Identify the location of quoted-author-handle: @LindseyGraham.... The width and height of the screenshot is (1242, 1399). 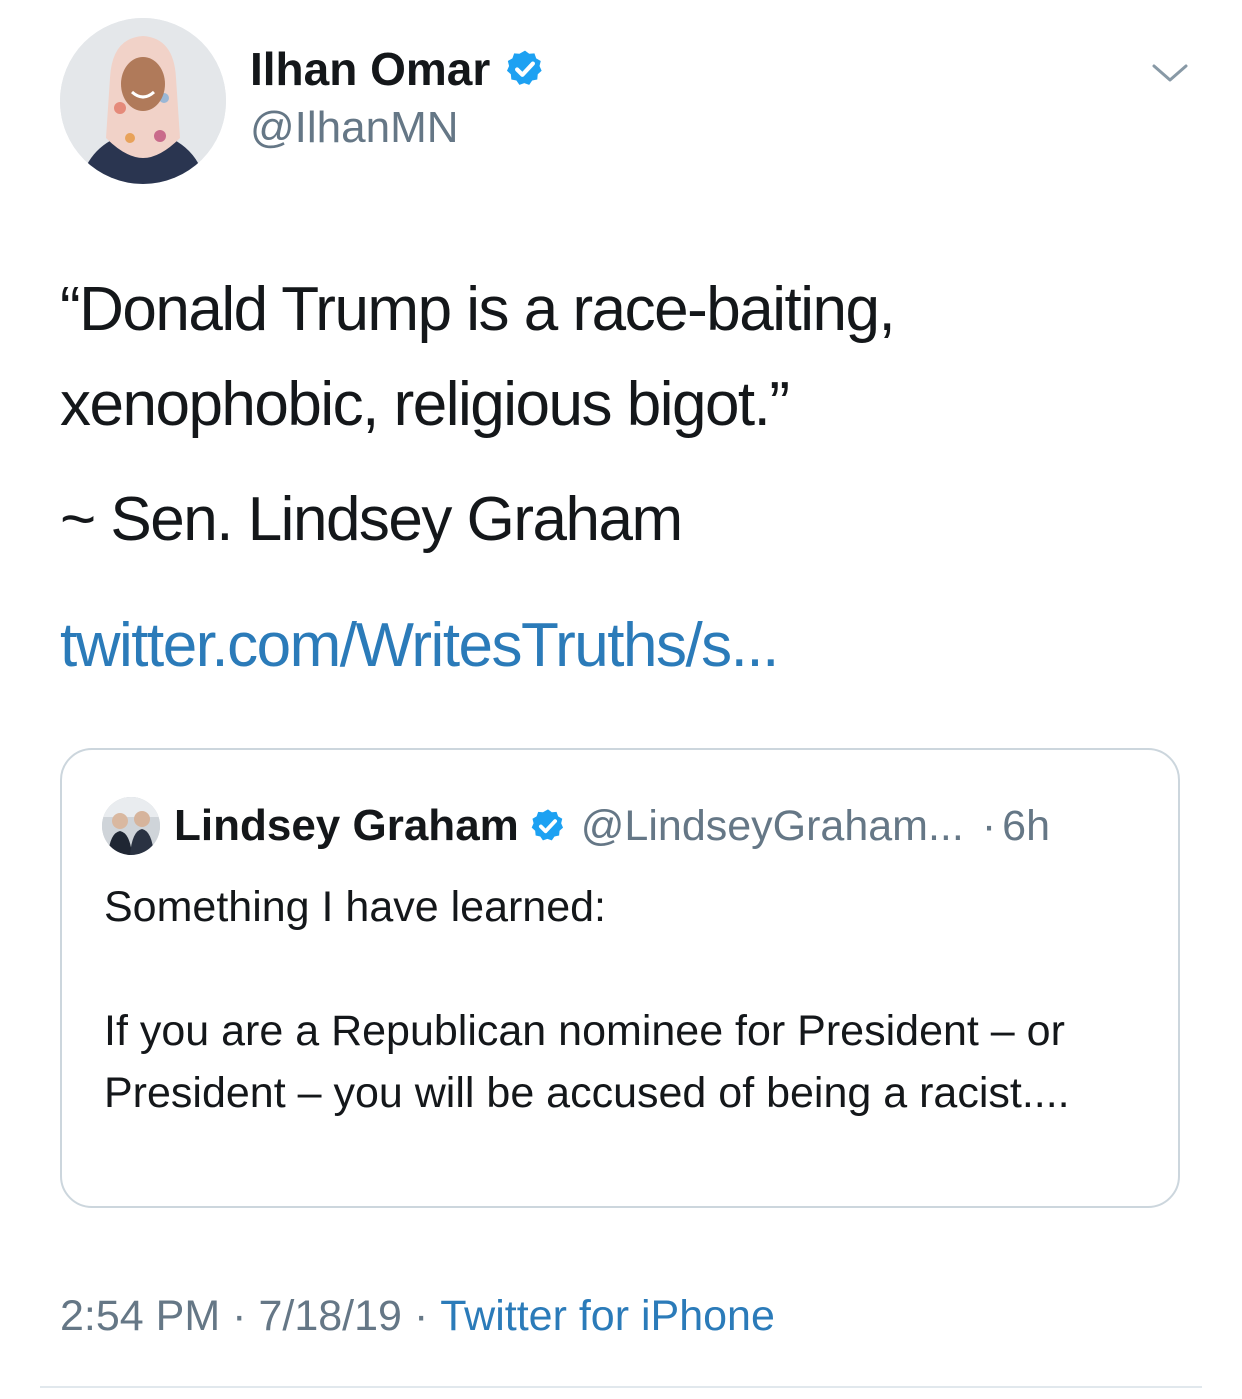
(772, 825).